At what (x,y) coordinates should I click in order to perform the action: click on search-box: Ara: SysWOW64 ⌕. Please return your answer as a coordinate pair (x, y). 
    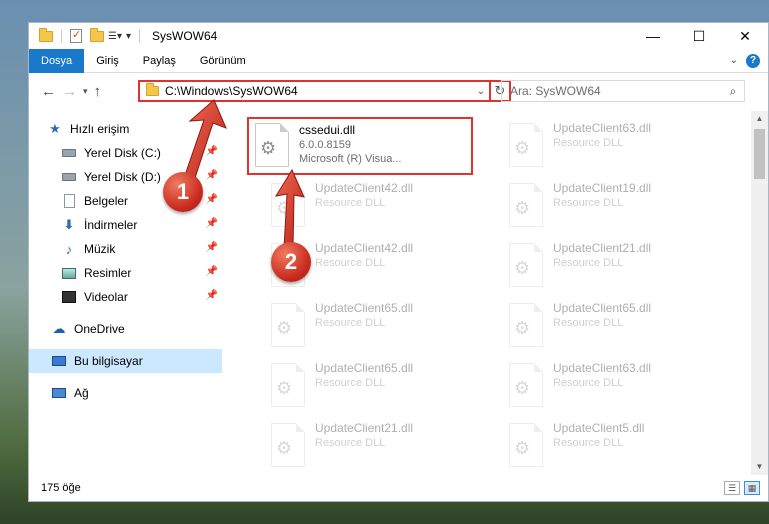
    Looking at the image, I should click on (623, 91).